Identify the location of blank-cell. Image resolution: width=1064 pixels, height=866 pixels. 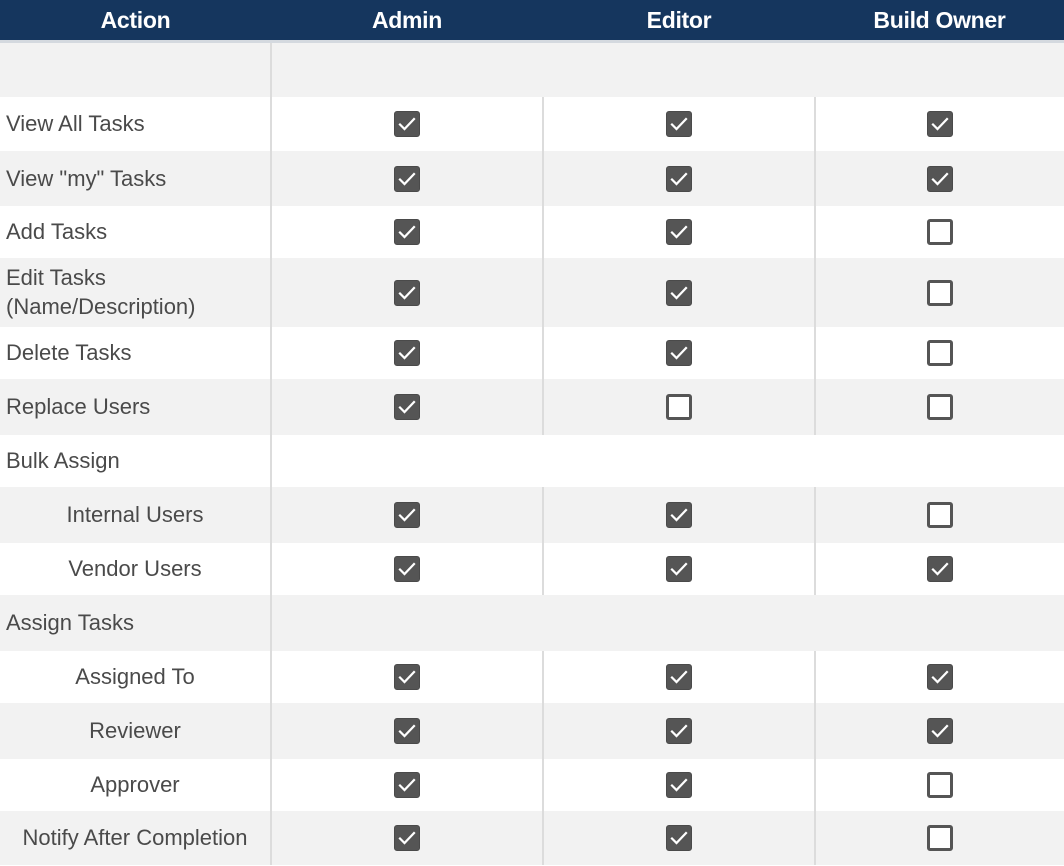
(136, 69).